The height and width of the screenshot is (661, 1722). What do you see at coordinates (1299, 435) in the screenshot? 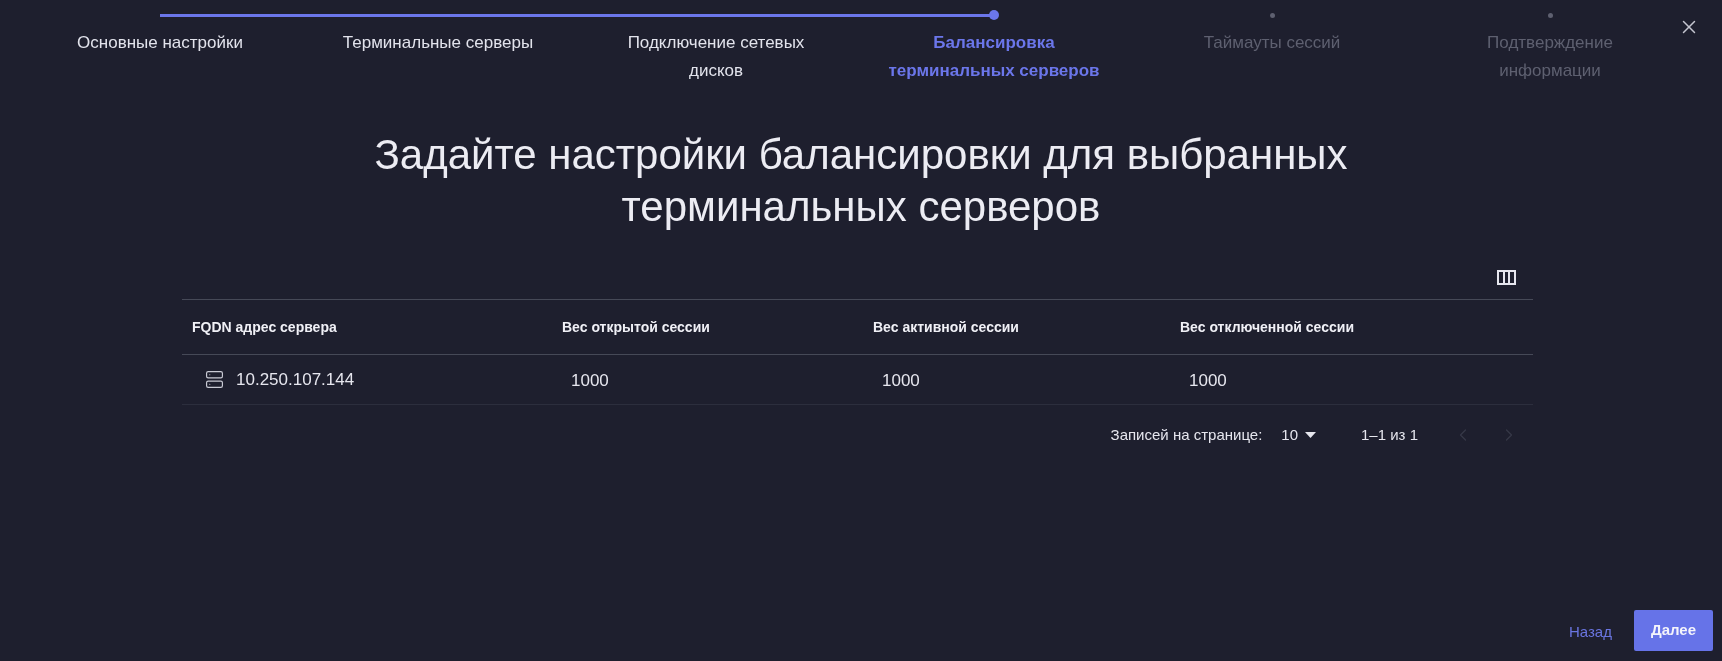
I see `rows-per-page-select: 10` at bounding box center [1299, 435].